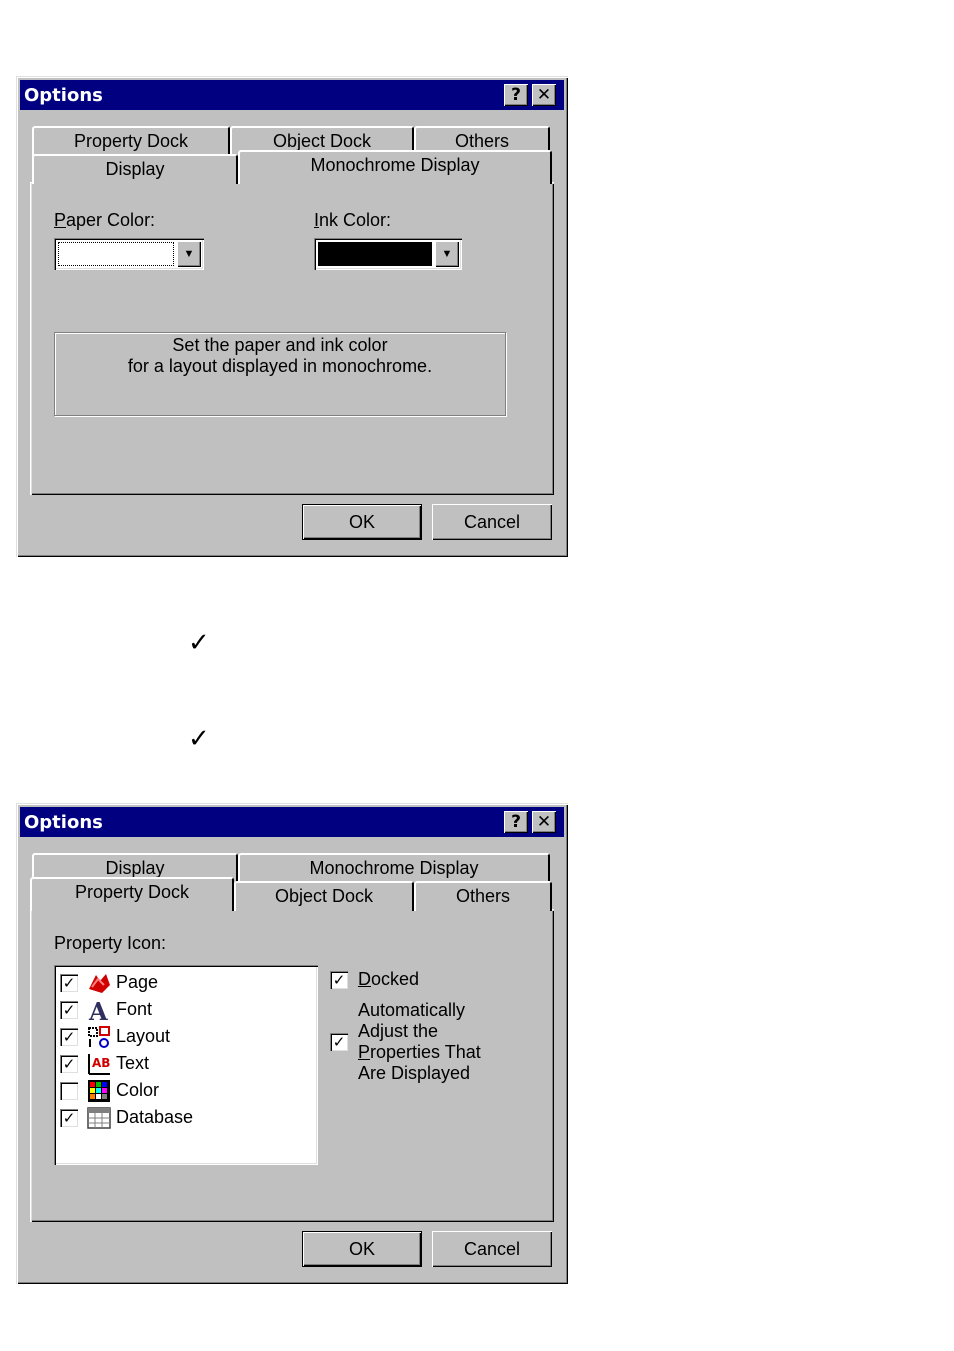  I want to click on tab-object-dock: Object Dock, so click(324, 896).